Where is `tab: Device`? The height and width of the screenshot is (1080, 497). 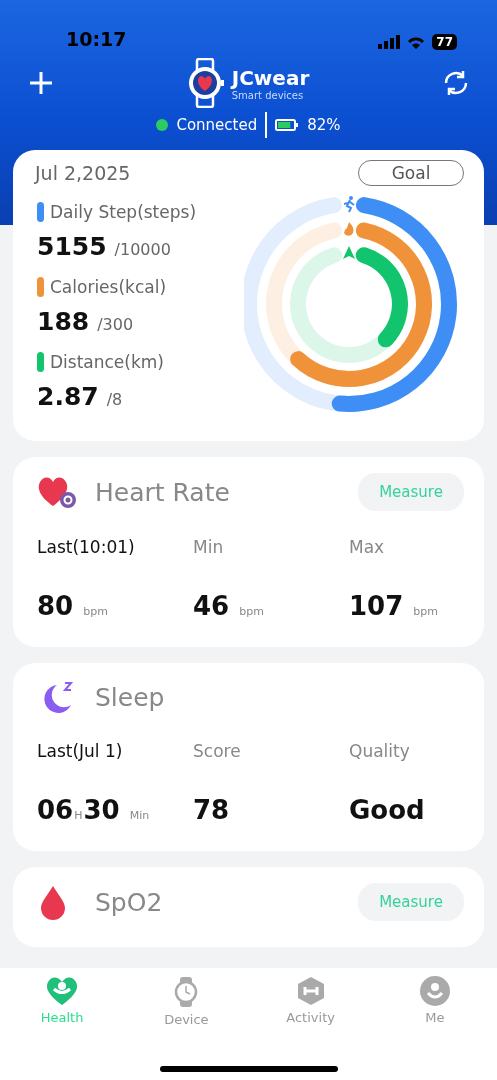
tab: Device is located at coordinates (186, 1001).